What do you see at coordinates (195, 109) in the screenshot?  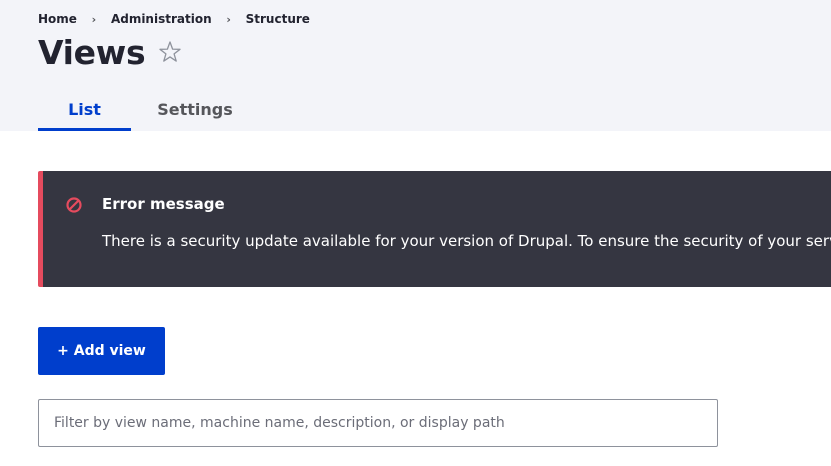 I see `tab-settings: Settings` at bounding box center [195, 109].